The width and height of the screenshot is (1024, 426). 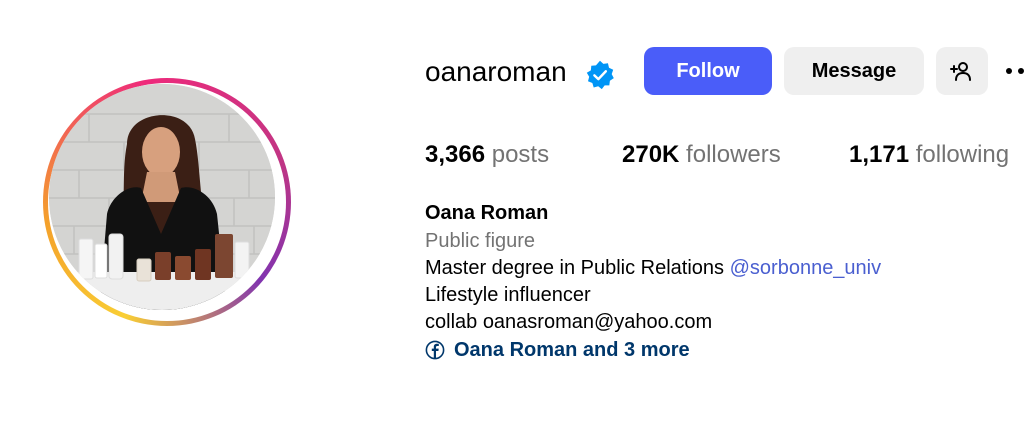 I want to click on stat-followers: 270K followers, so click(x=701, y=155).